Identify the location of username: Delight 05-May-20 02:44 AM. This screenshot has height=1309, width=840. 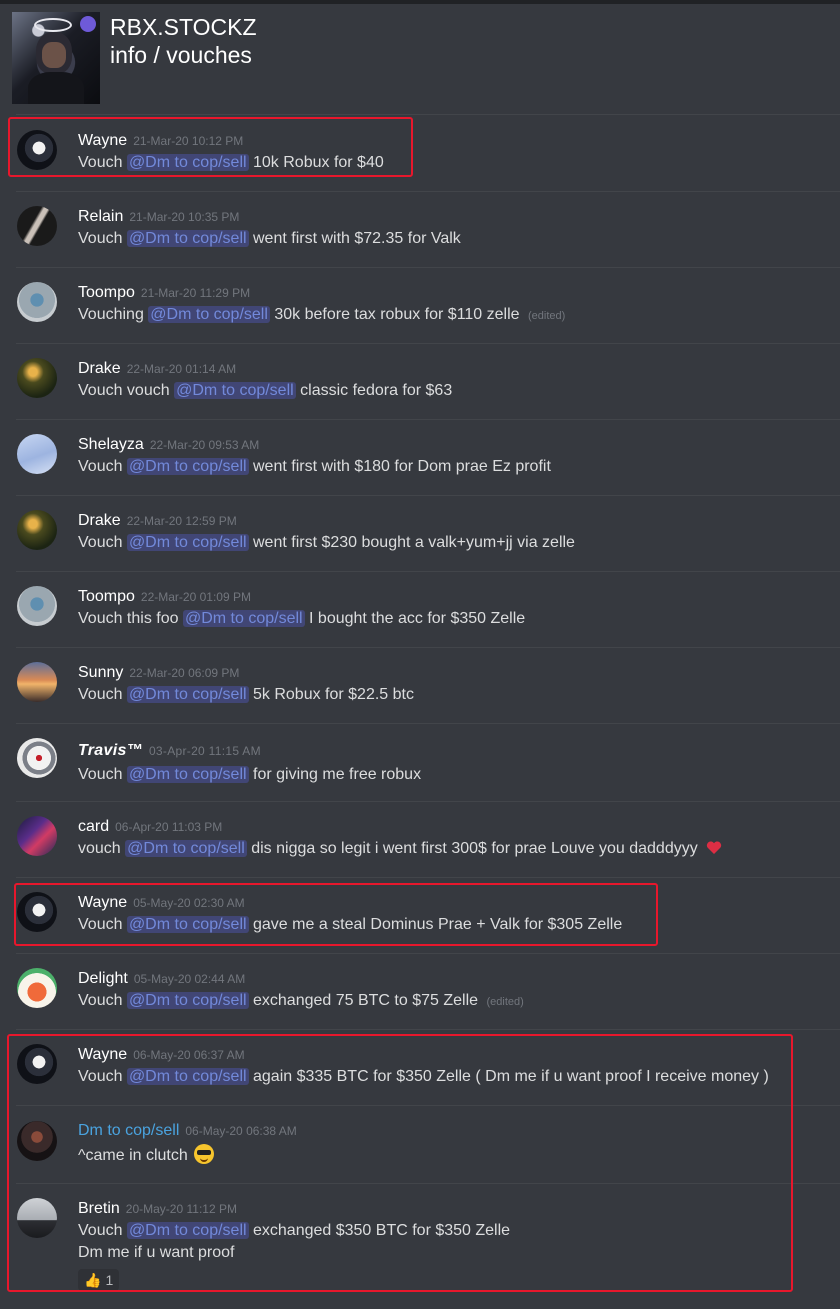
(161, 979).